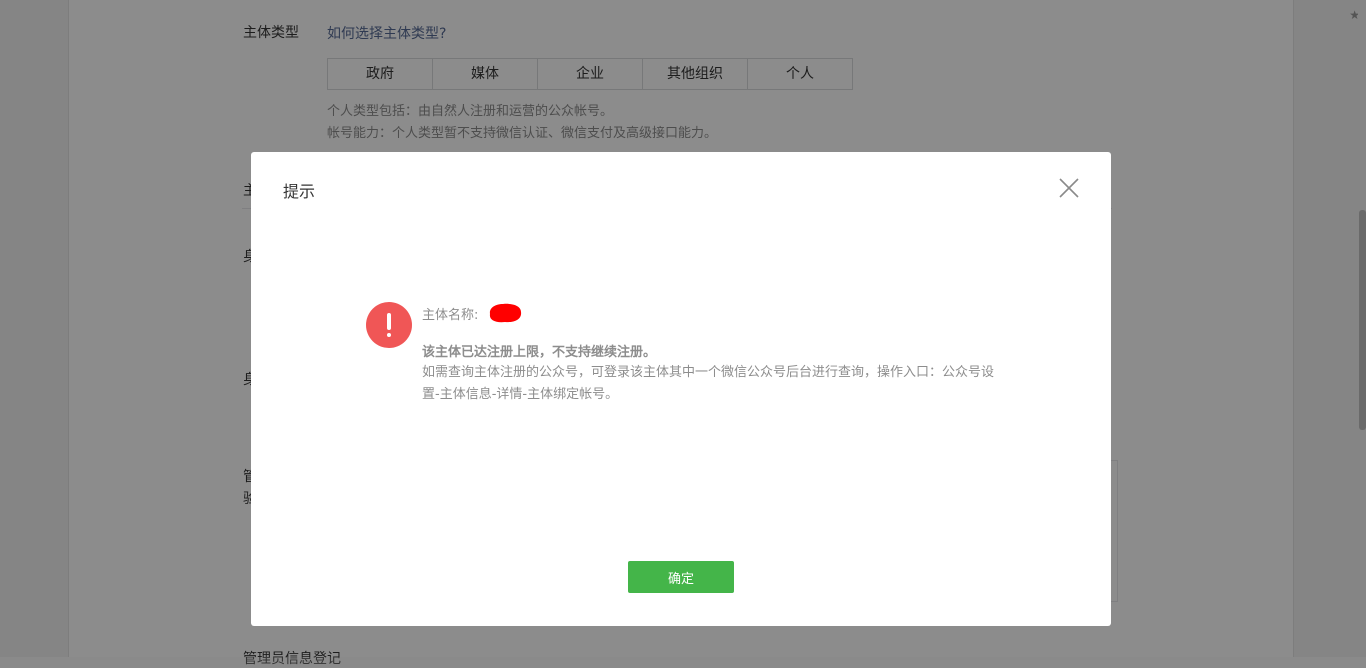 Image resolution: width=1366 pixels, height=668 pixels. I want to click on close-icon, so click(1069, 188).